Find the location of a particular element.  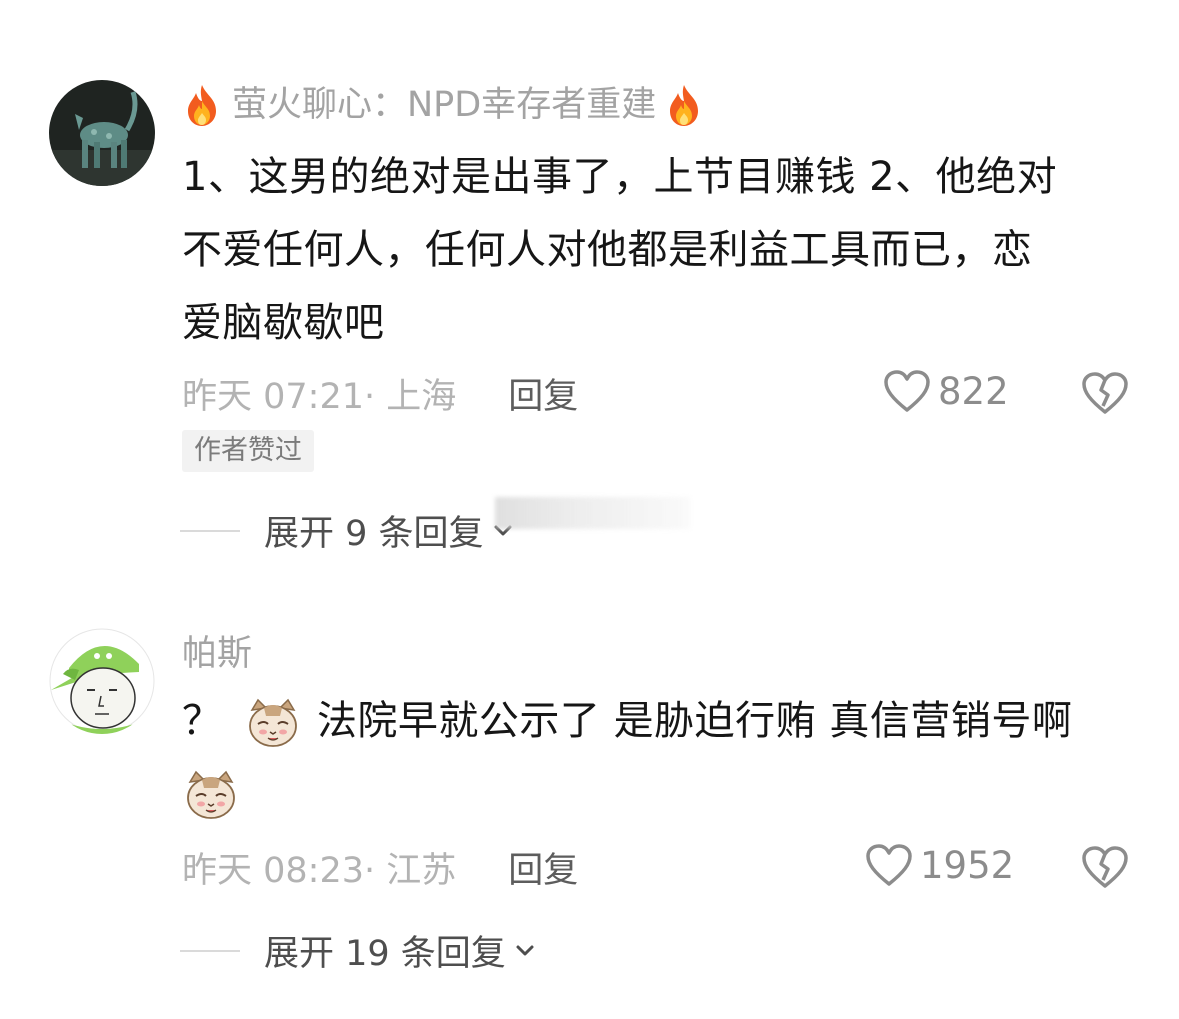

like-button: 822 is located at coordinates (945, 391).